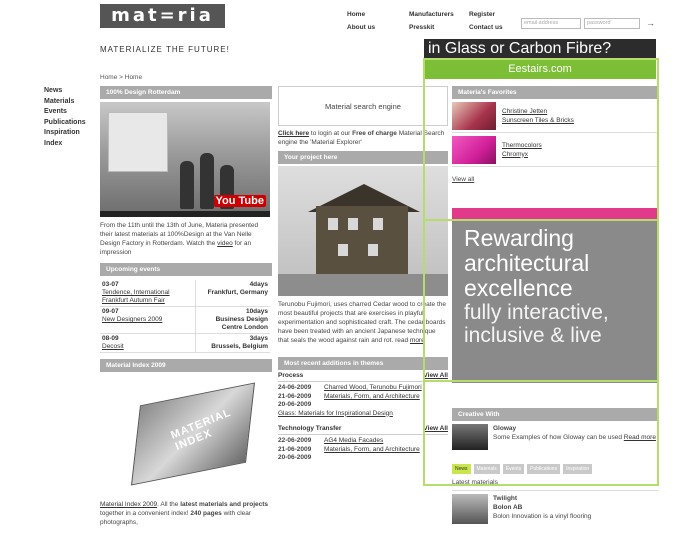  What do you see at coordinates (162, 16) in the screenshot?
I see `materia-logo: mat=ria` at bounding box center [162, 16].